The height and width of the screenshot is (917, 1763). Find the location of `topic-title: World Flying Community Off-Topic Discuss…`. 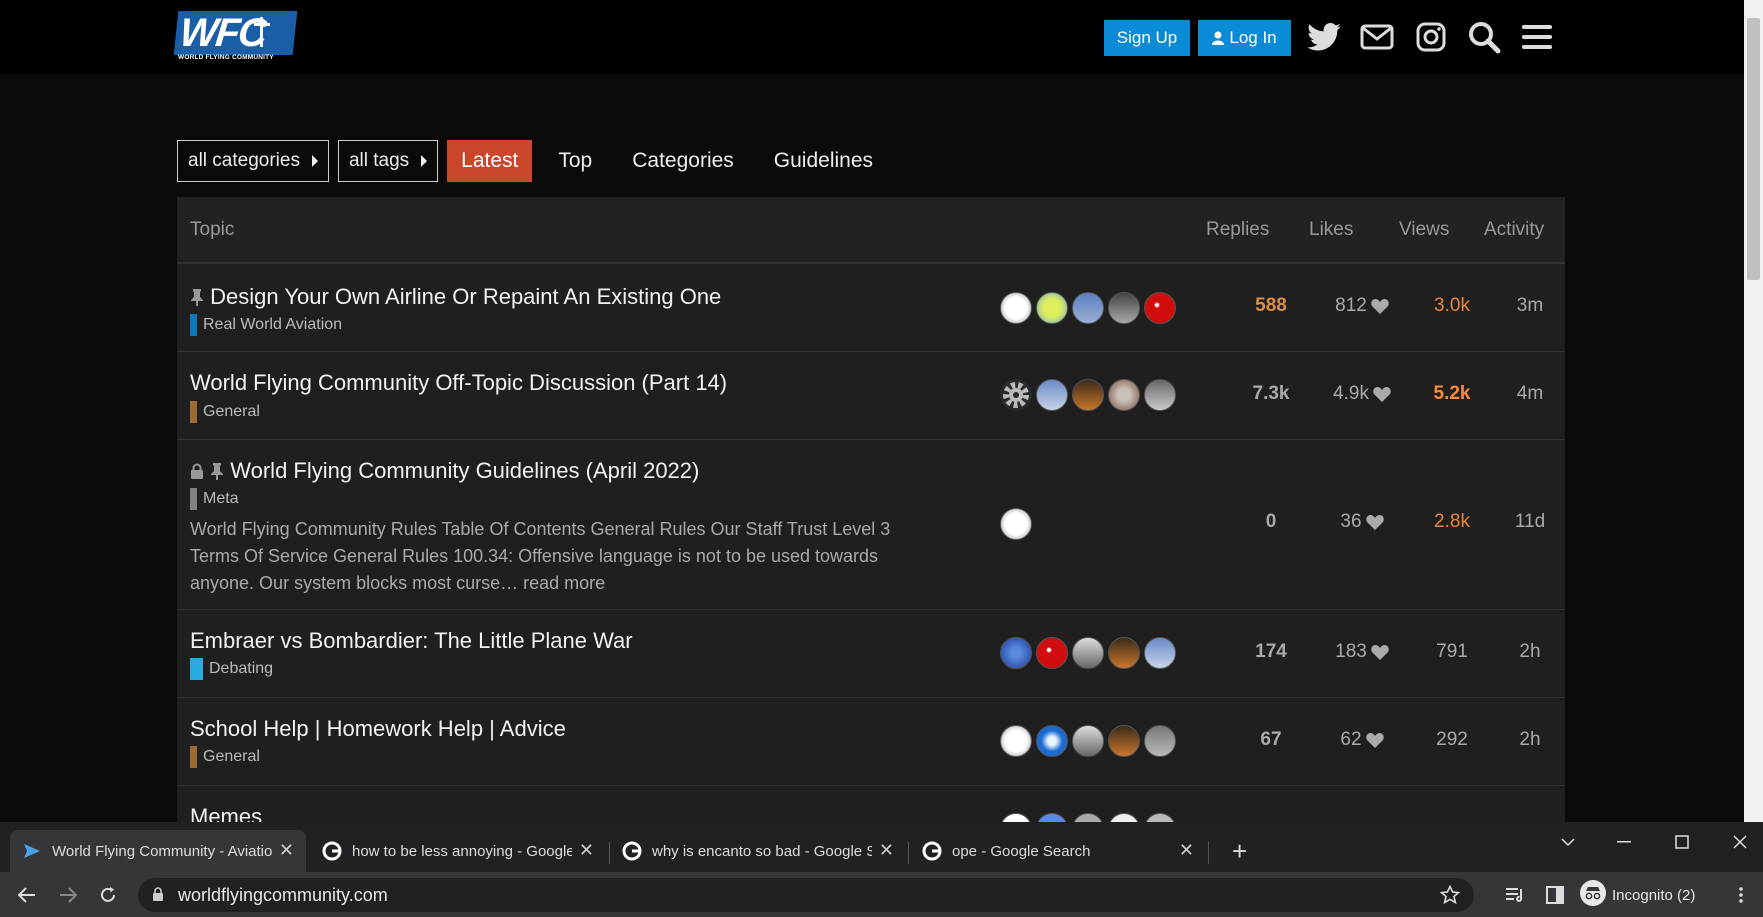

topic-title: World Flying Community Off-Topic Discuss… is located at coordinates (458, 383).